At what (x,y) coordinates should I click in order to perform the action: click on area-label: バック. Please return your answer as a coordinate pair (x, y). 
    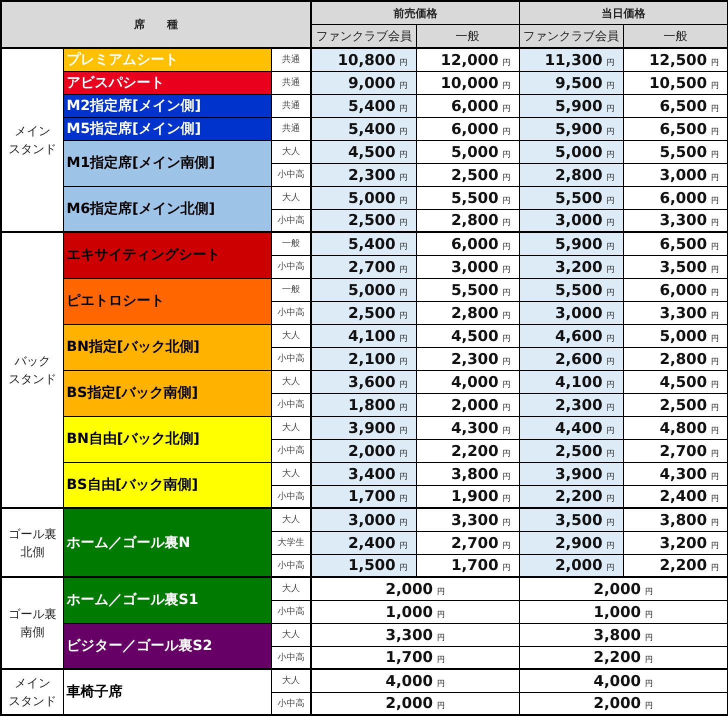
    Looking at the image, I should click on (32, 361).